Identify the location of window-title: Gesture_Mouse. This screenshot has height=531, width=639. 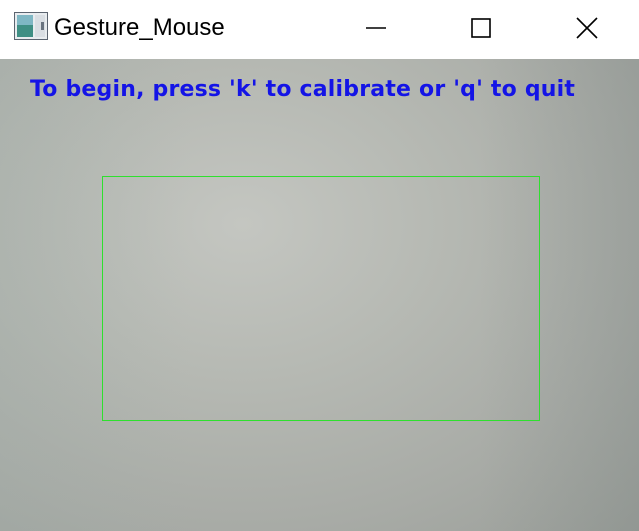
(139, 27).